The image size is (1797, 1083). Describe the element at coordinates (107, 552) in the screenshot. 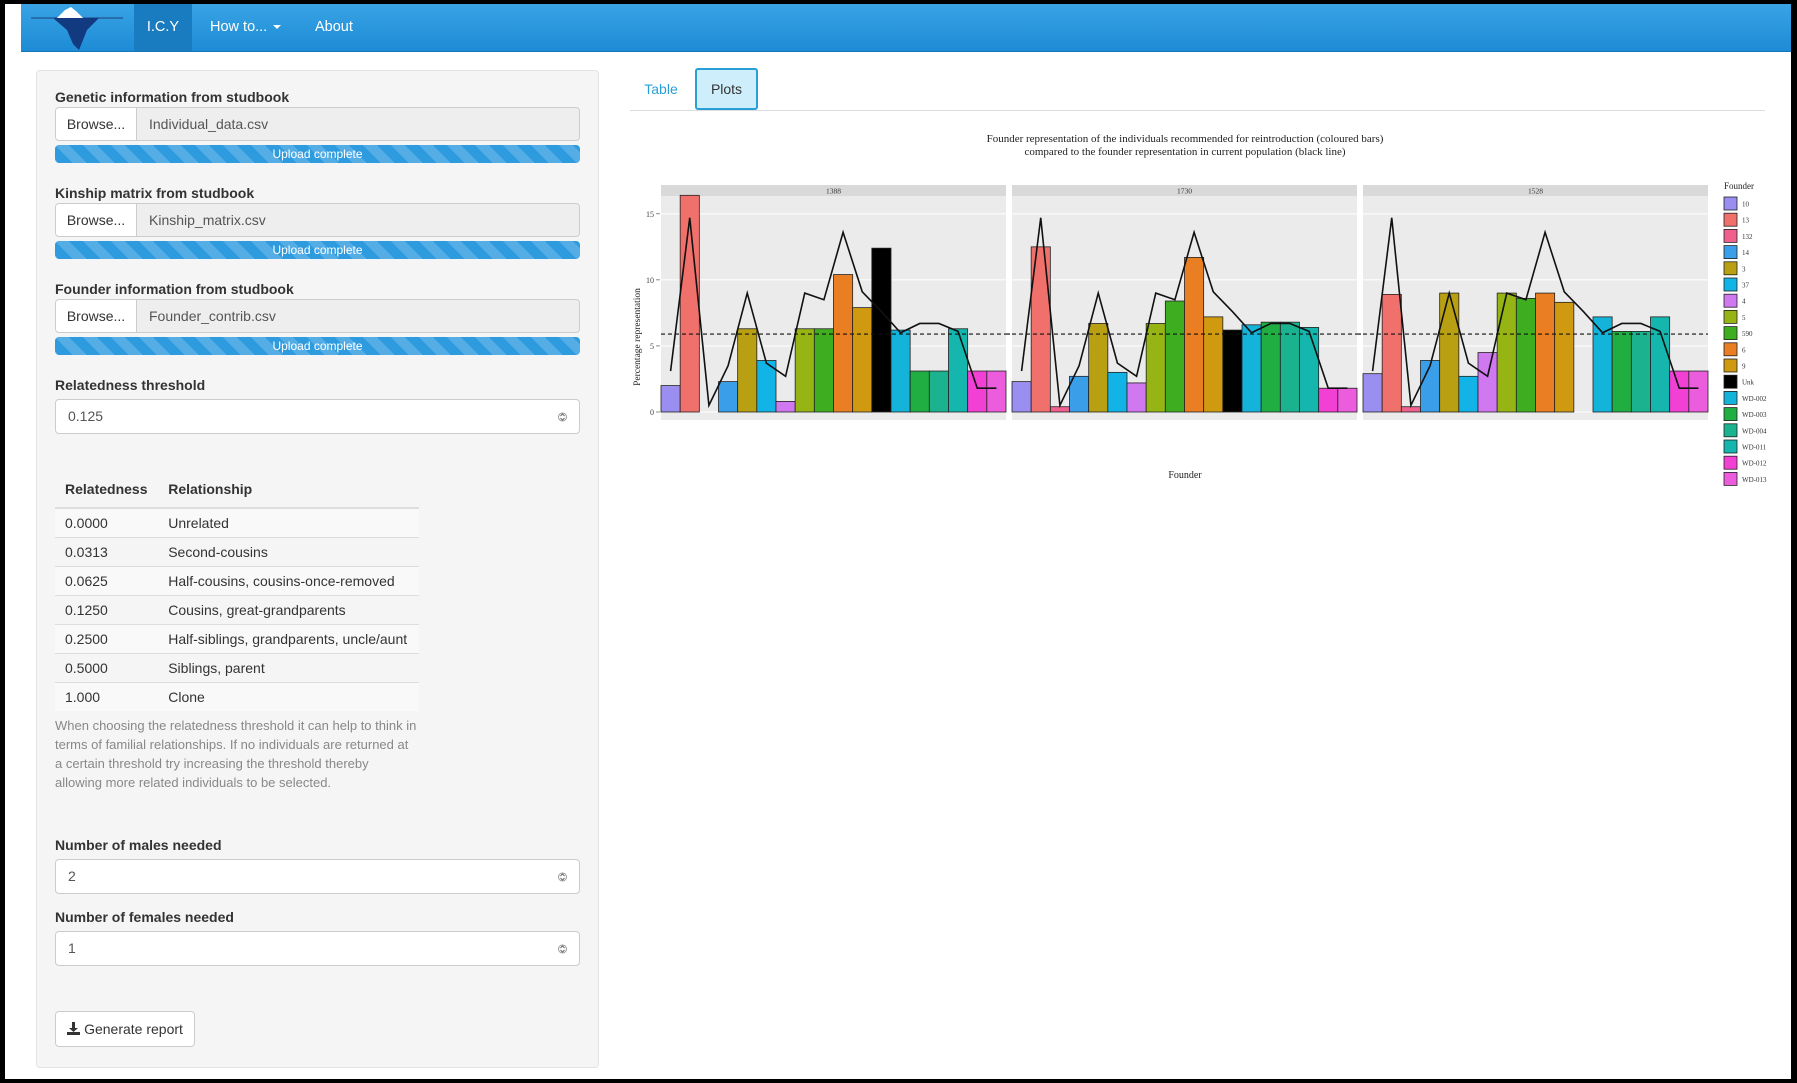

I see `relatedness-cell: 0.0313` at that location.